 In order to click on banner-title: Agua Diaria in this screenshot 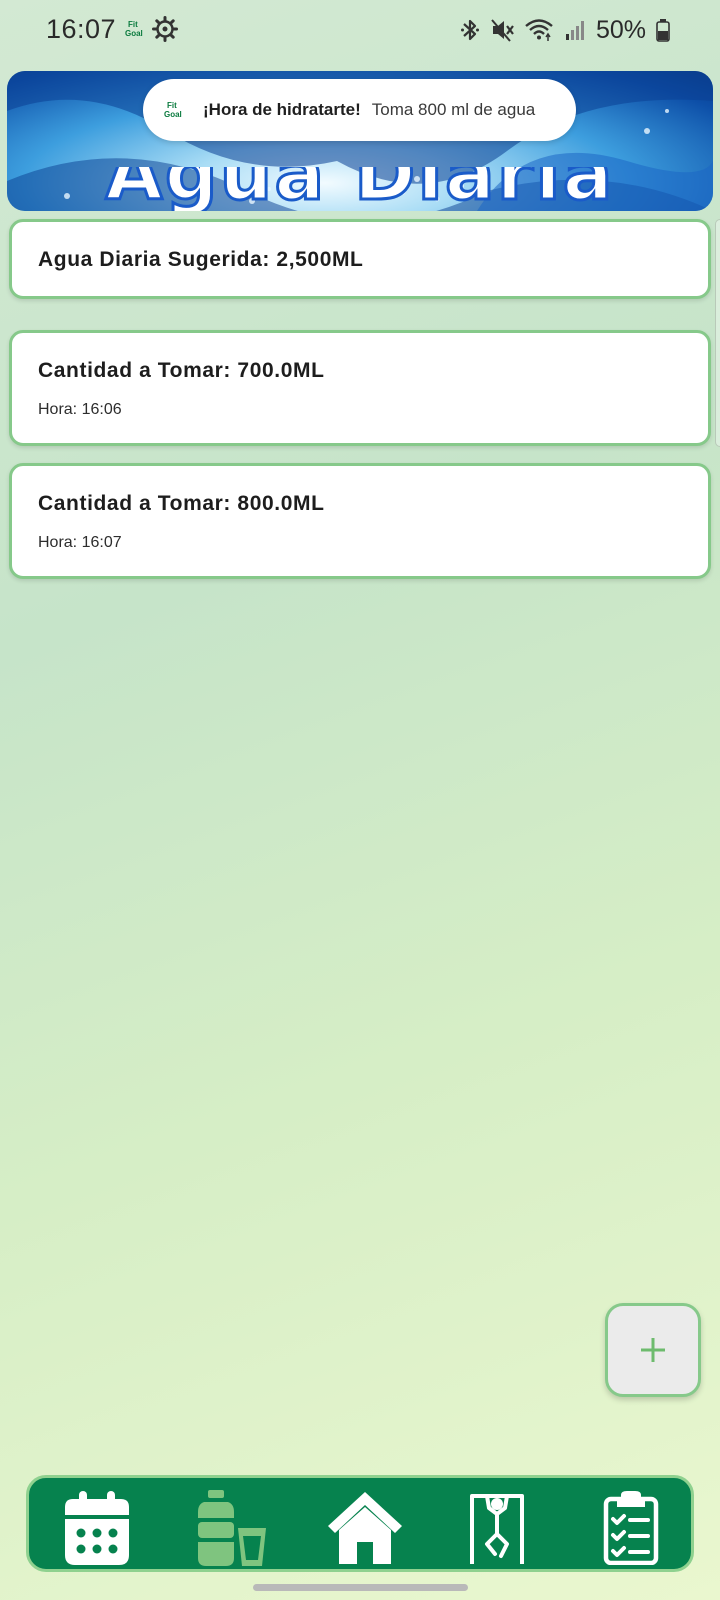, I will do `click(359, 189)`.